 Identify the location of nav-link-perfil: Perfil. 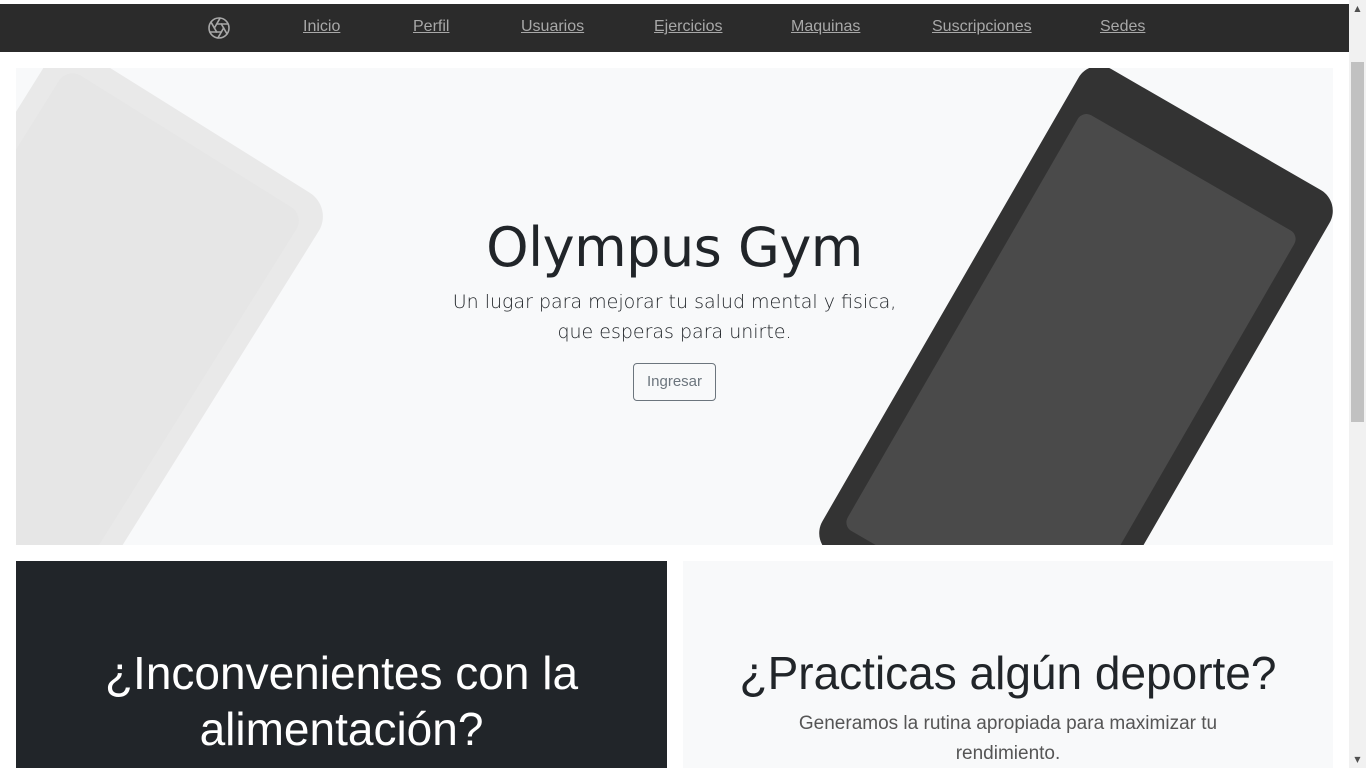
(431, 27).